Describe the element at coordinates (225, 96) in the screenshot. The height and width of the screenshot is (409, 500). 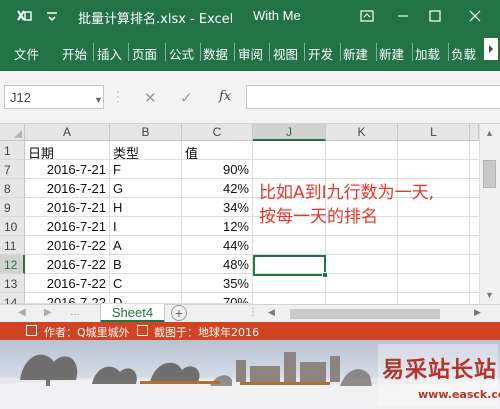
I see `insert-function-icon: fx` at that location.